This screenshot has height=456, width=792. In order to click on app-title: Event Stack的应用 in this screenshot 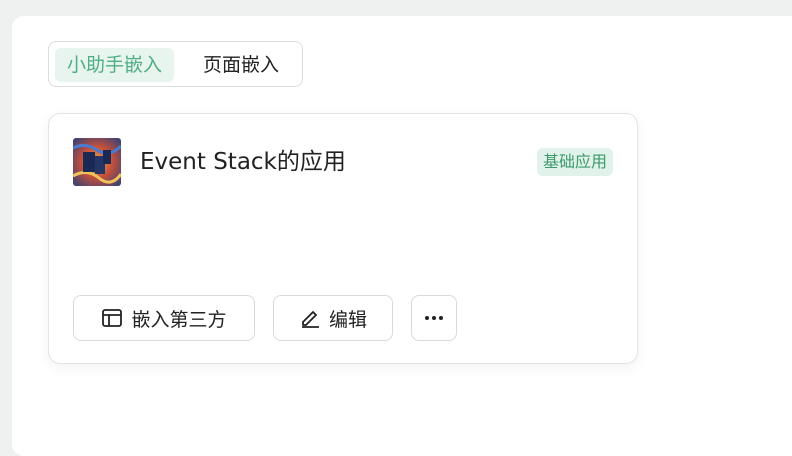, I will do `click(243, 162)`.